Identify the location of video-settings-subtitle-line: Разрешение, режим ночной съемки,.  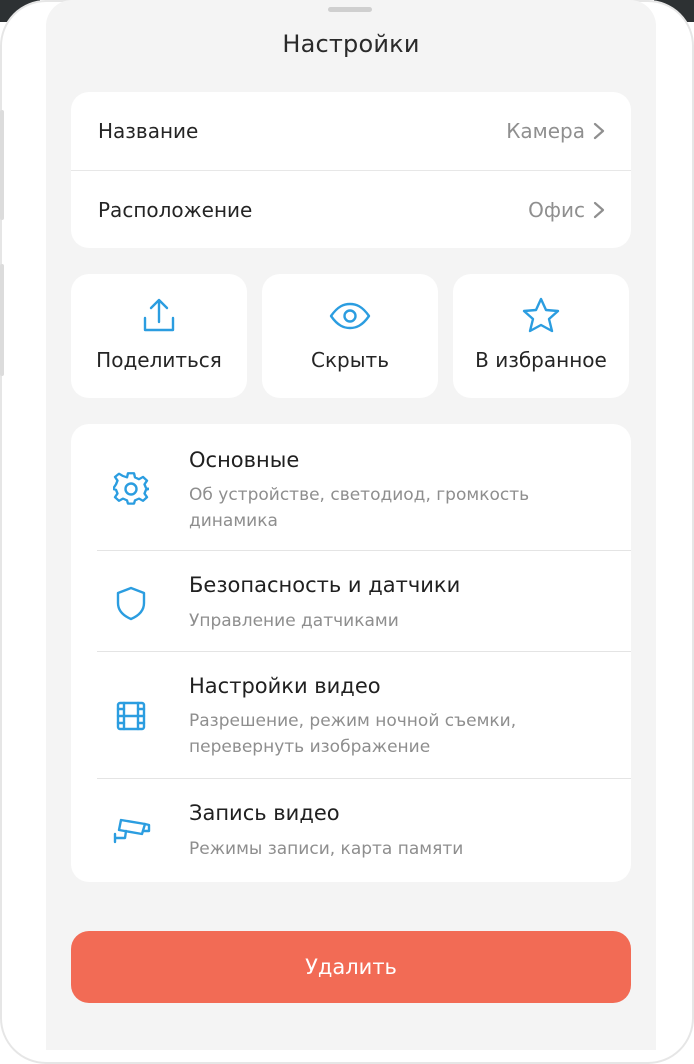
(353, 721).